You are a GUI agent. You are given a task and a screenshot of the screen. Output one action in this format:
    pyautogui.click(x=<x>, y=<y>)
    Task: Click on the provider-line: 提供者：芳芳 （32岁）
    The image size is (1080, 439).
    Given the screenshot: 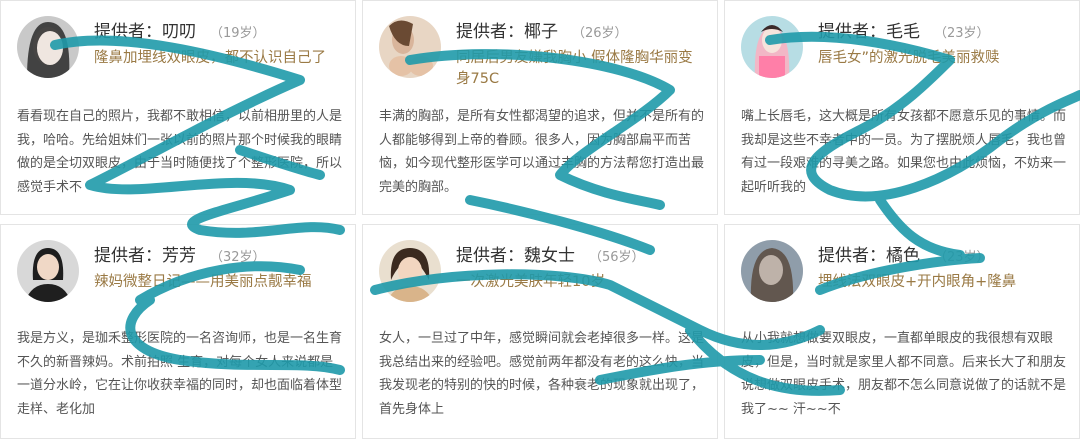 What is the action you would take?
    pyautogui.click(x=180, y=253)
    